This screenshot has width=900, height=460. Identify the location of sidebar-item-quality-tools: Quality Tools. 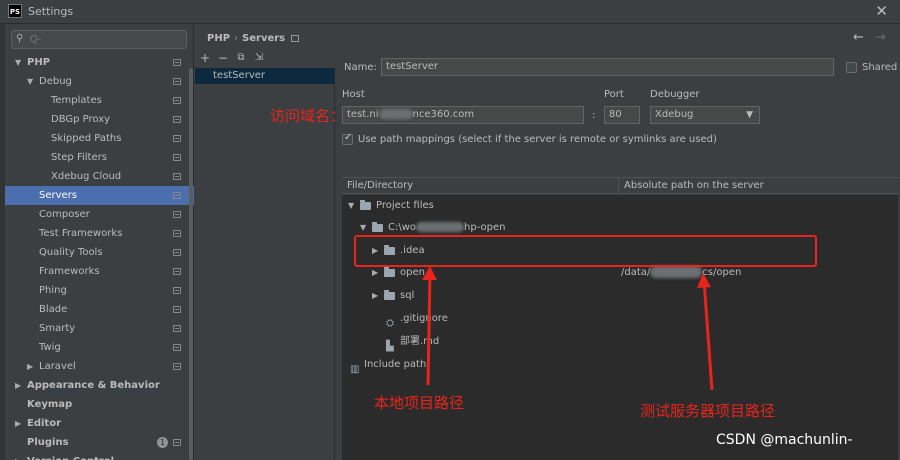
(99, 252).